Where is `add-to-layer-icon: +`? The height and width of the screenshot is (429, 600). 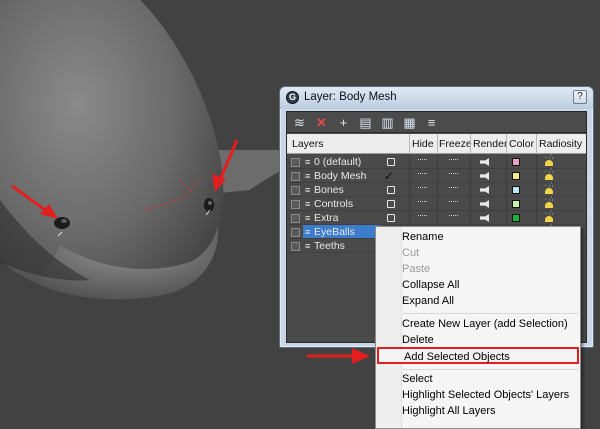 add-to-layer-icon: + is located at coordinates (343, 122).